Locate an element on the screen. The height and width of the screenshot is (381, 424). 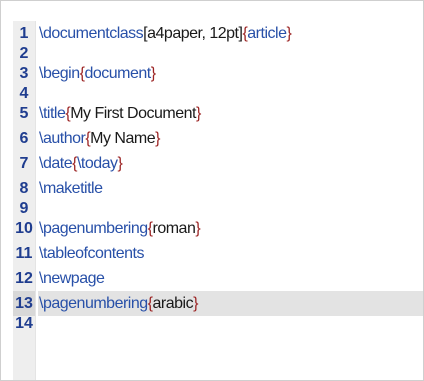
code-line-7: 7 \date{\today} is located at coordinates (218, 163).